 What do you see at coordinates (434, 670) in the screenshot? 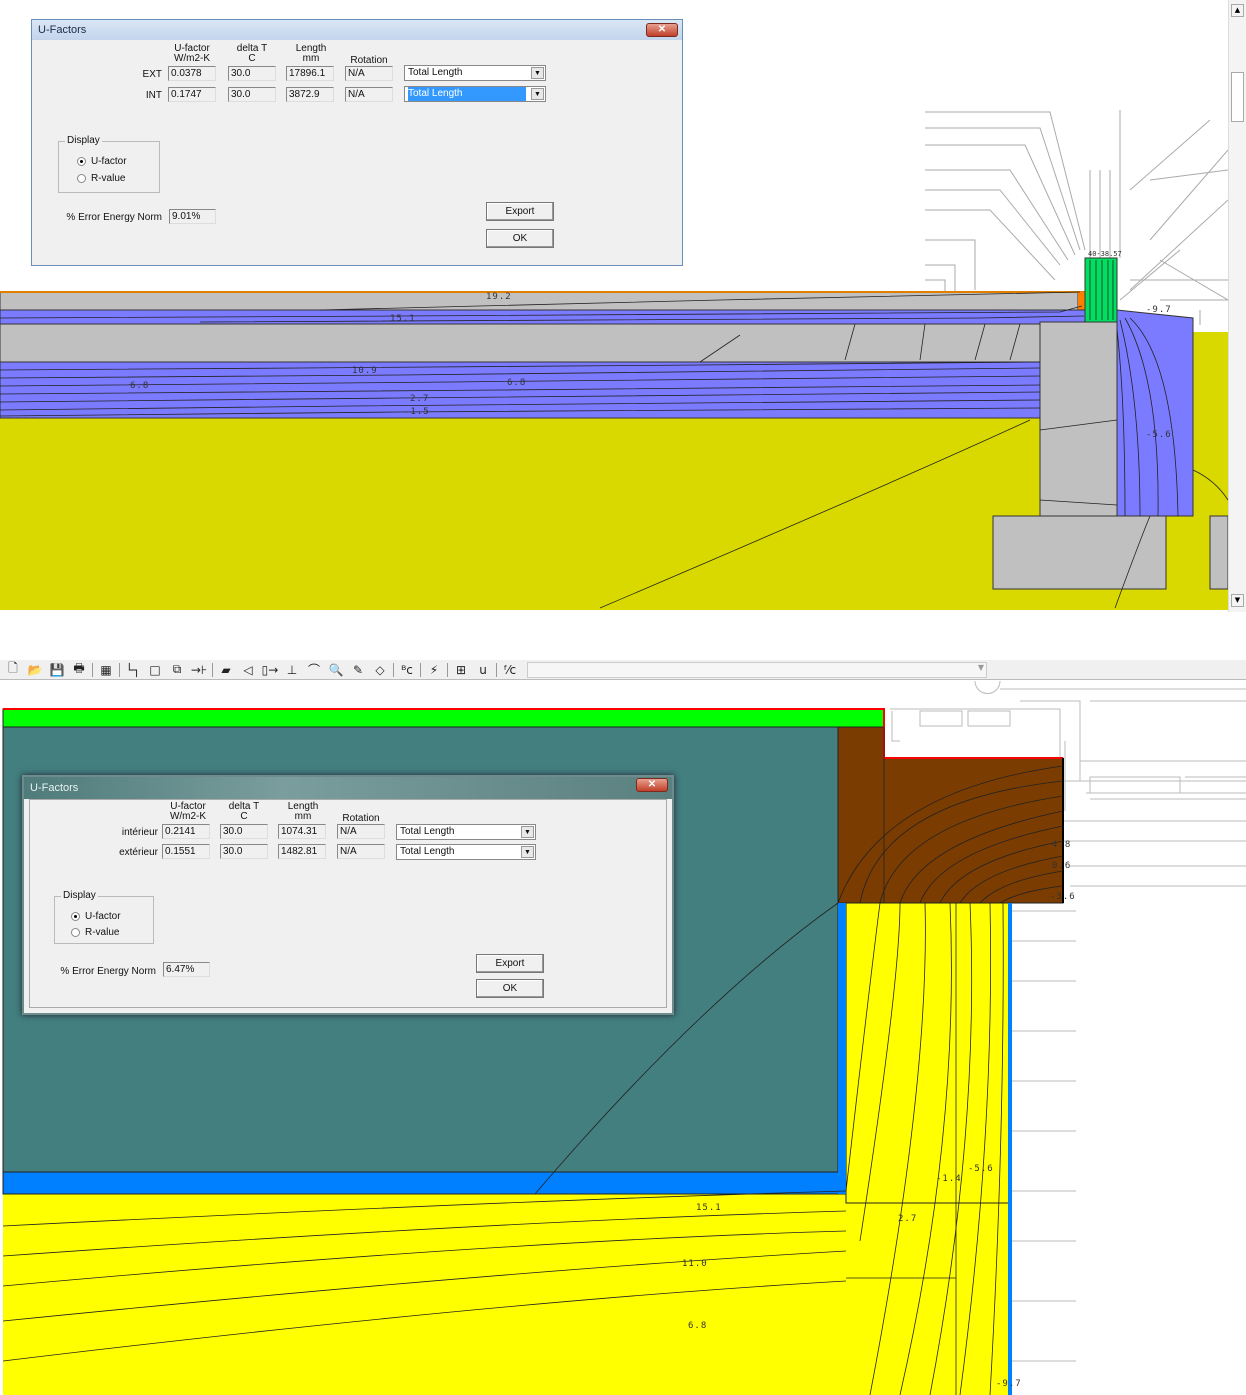
I see `calculate-icon: ⚡` at bounding box center [434, 670].